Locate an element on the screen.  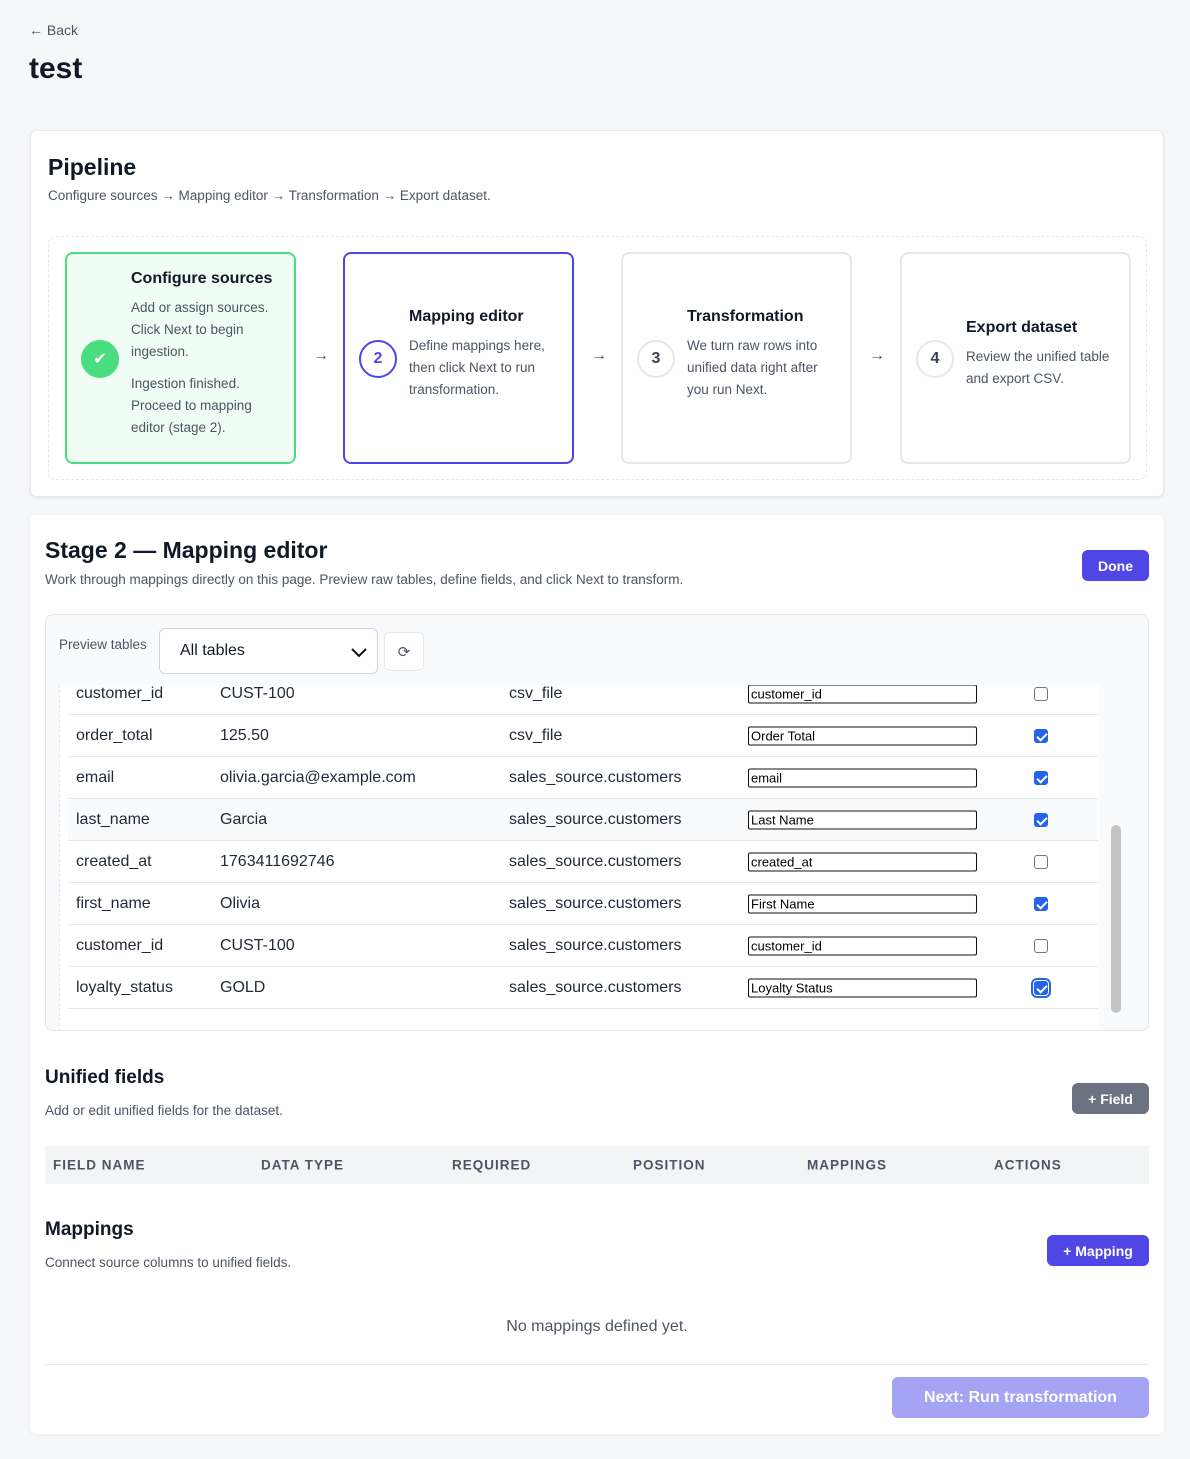
page-title: test is located at coordinates (56, 68).